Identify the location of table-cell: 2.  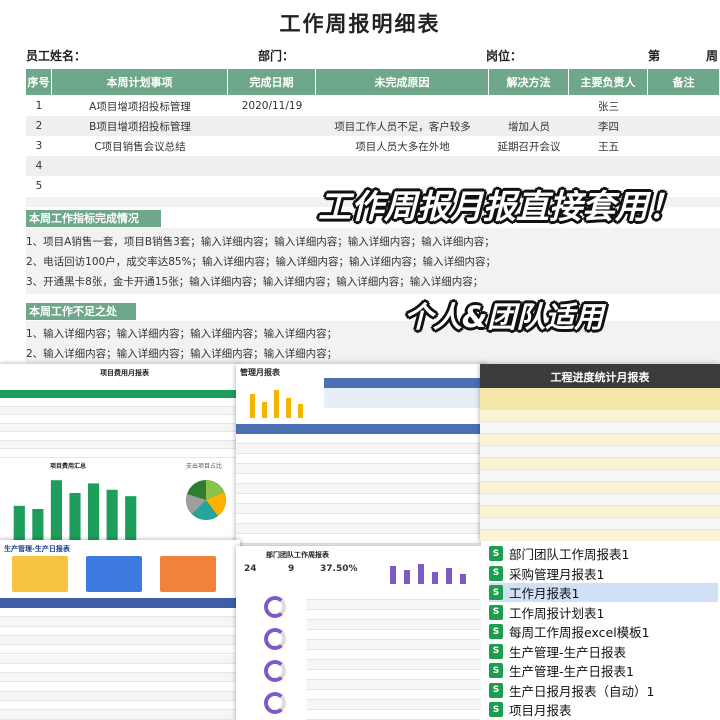
(39, 126).